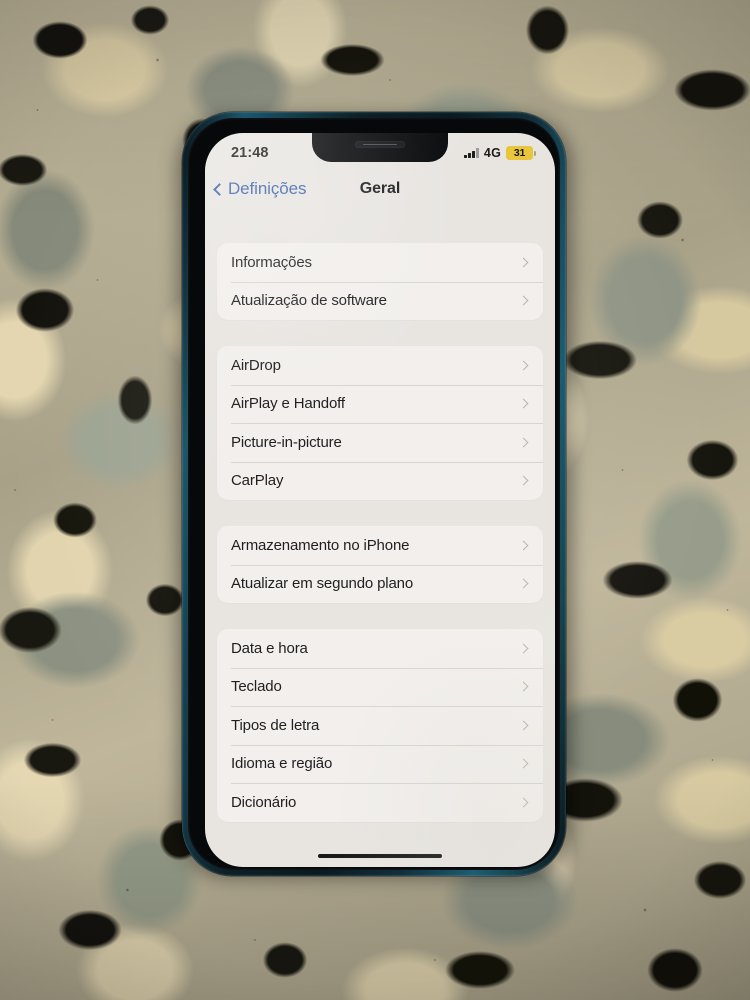 The width and height of the screenshot is (750, 1000). Describe the element at coordinates (286, 442) in the screenshot. I see `settings-row-label: Picture-in-picture` at that location.